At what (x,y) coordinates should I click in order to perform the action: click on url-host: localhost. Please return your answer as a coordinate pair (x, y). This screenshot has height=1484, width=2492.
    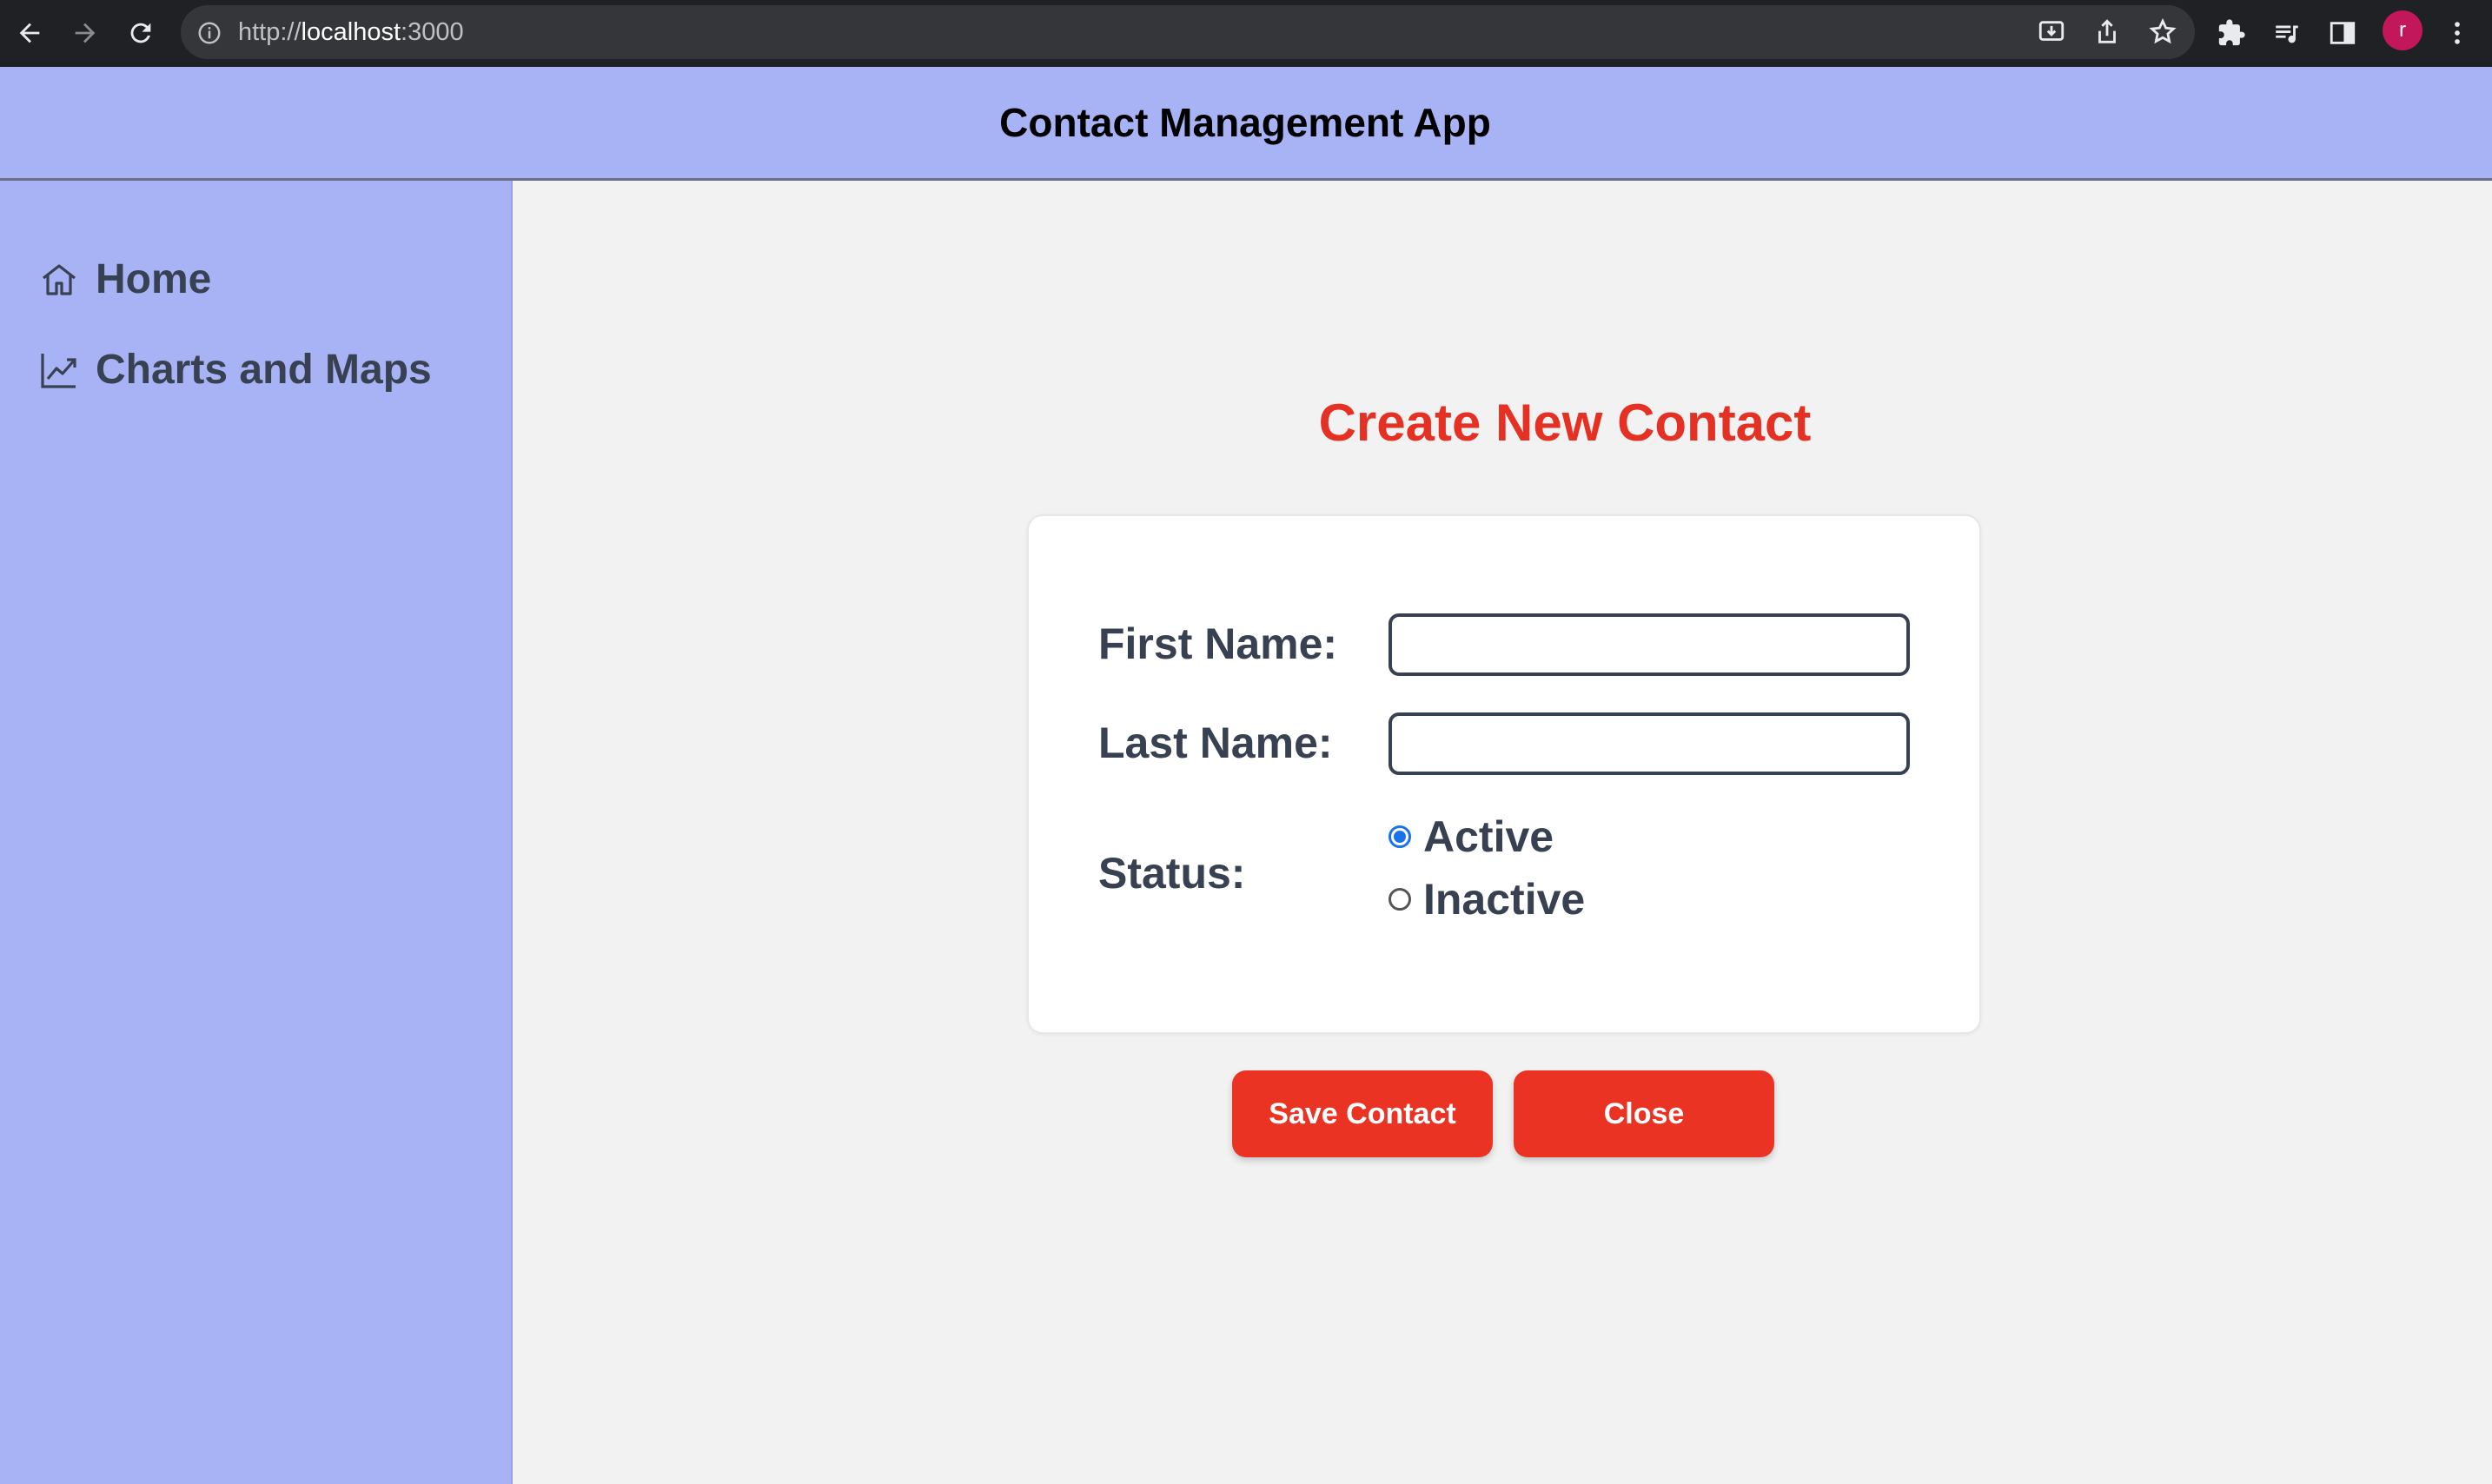
    Looking at the image, I should click on (351, 32).